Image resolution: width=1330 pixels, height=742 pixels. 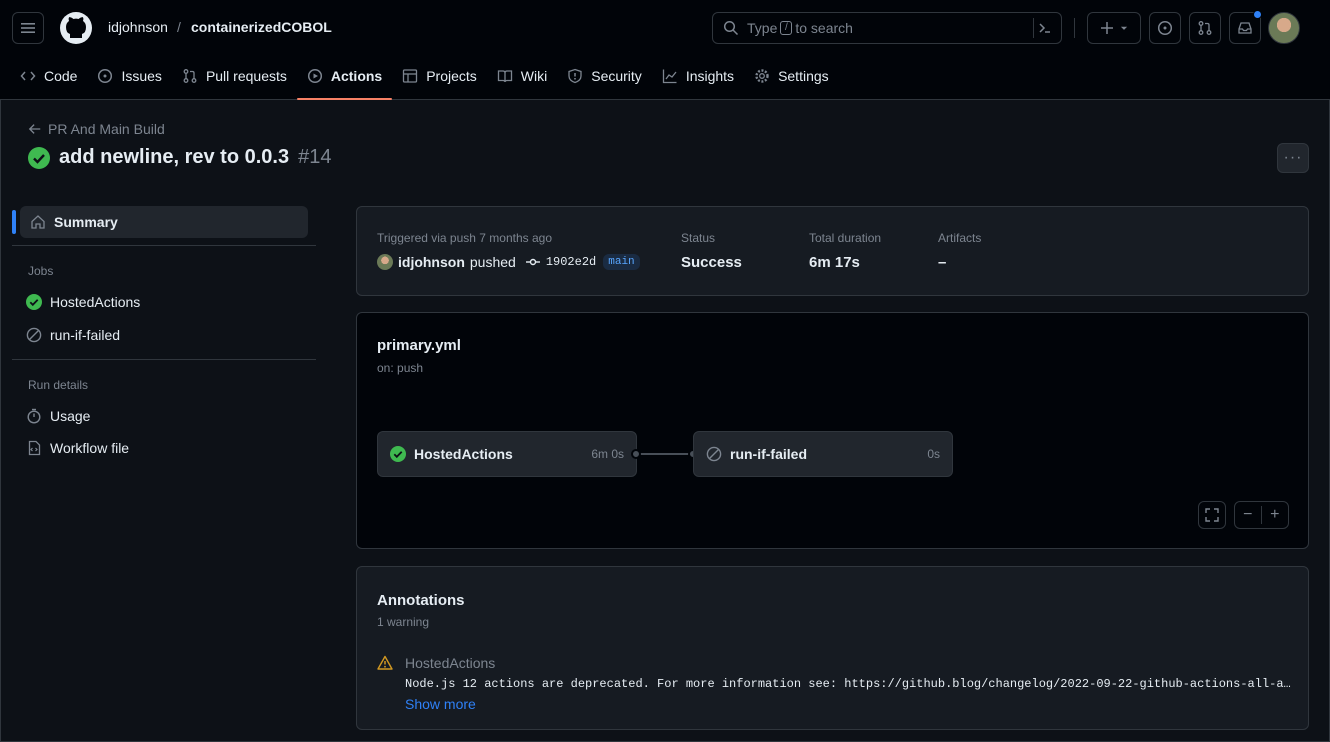 What do you see at coordinates (1114, 28) in the screenshot?
I see `create-new-button` at bounding box center [1114, 28].